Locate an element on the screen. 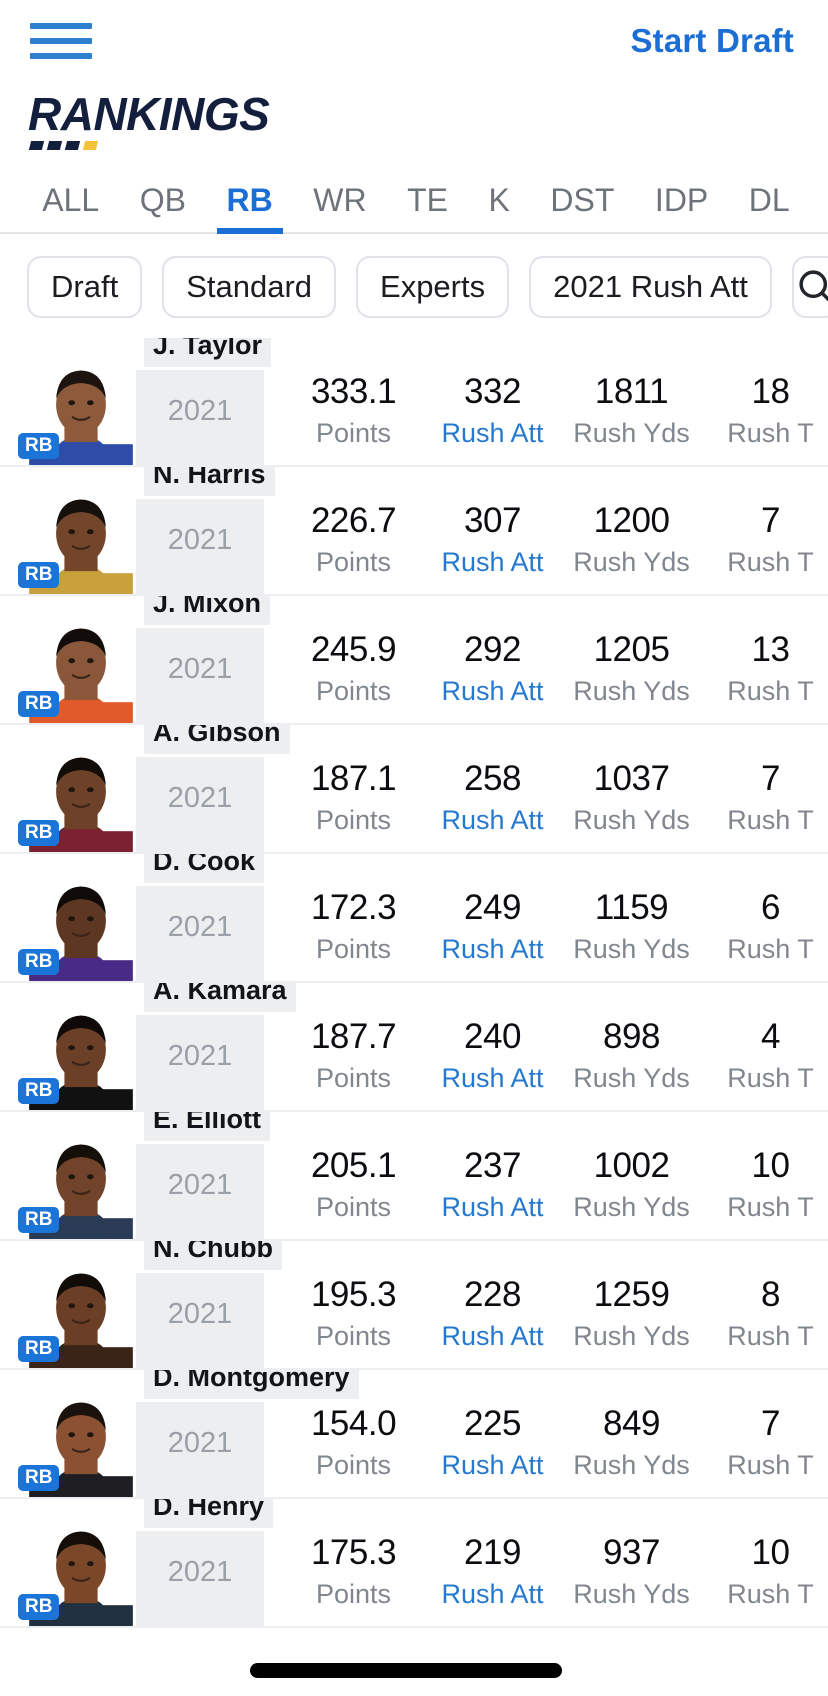  stat-points: 226.7 Points is located at coordinates (353, 540).